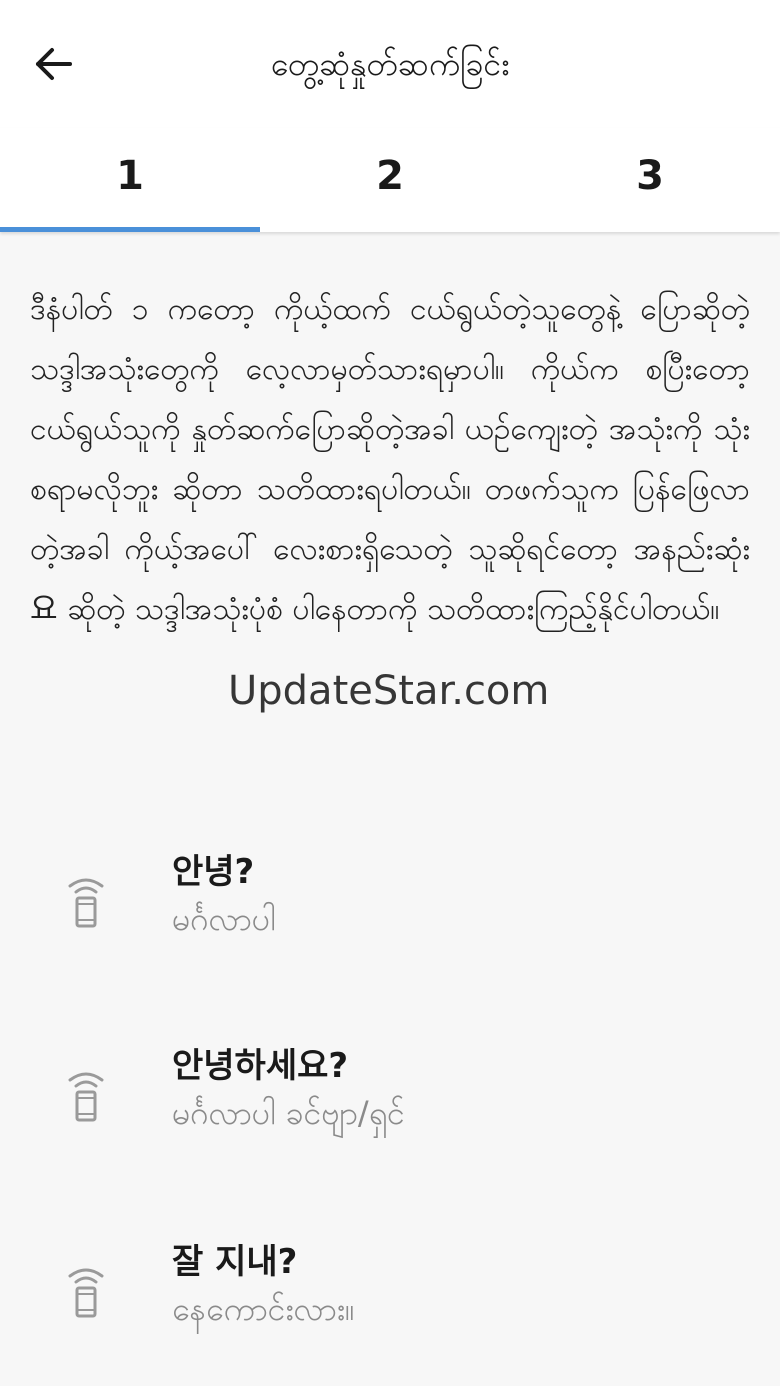  I want to click on tab-2: 2, so click(390, 180).